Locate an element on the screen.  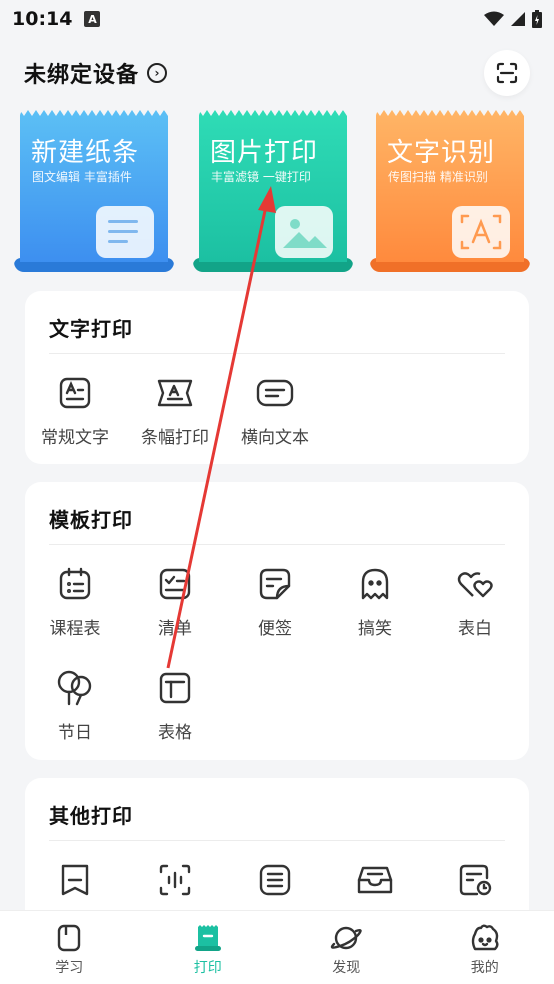
tray-icon is located at coordinates (375, 880).